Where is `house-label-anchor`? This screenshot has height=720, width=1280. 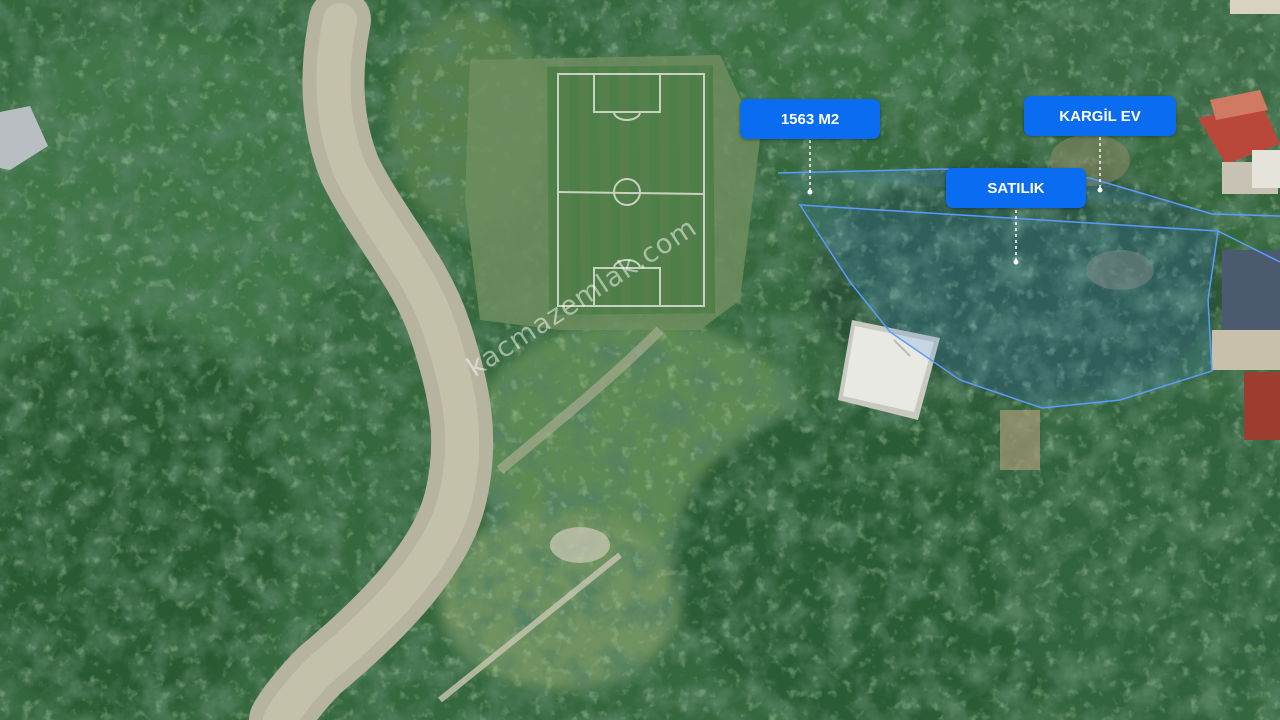 house-label-anchor is located at coordinates (1100, 190).